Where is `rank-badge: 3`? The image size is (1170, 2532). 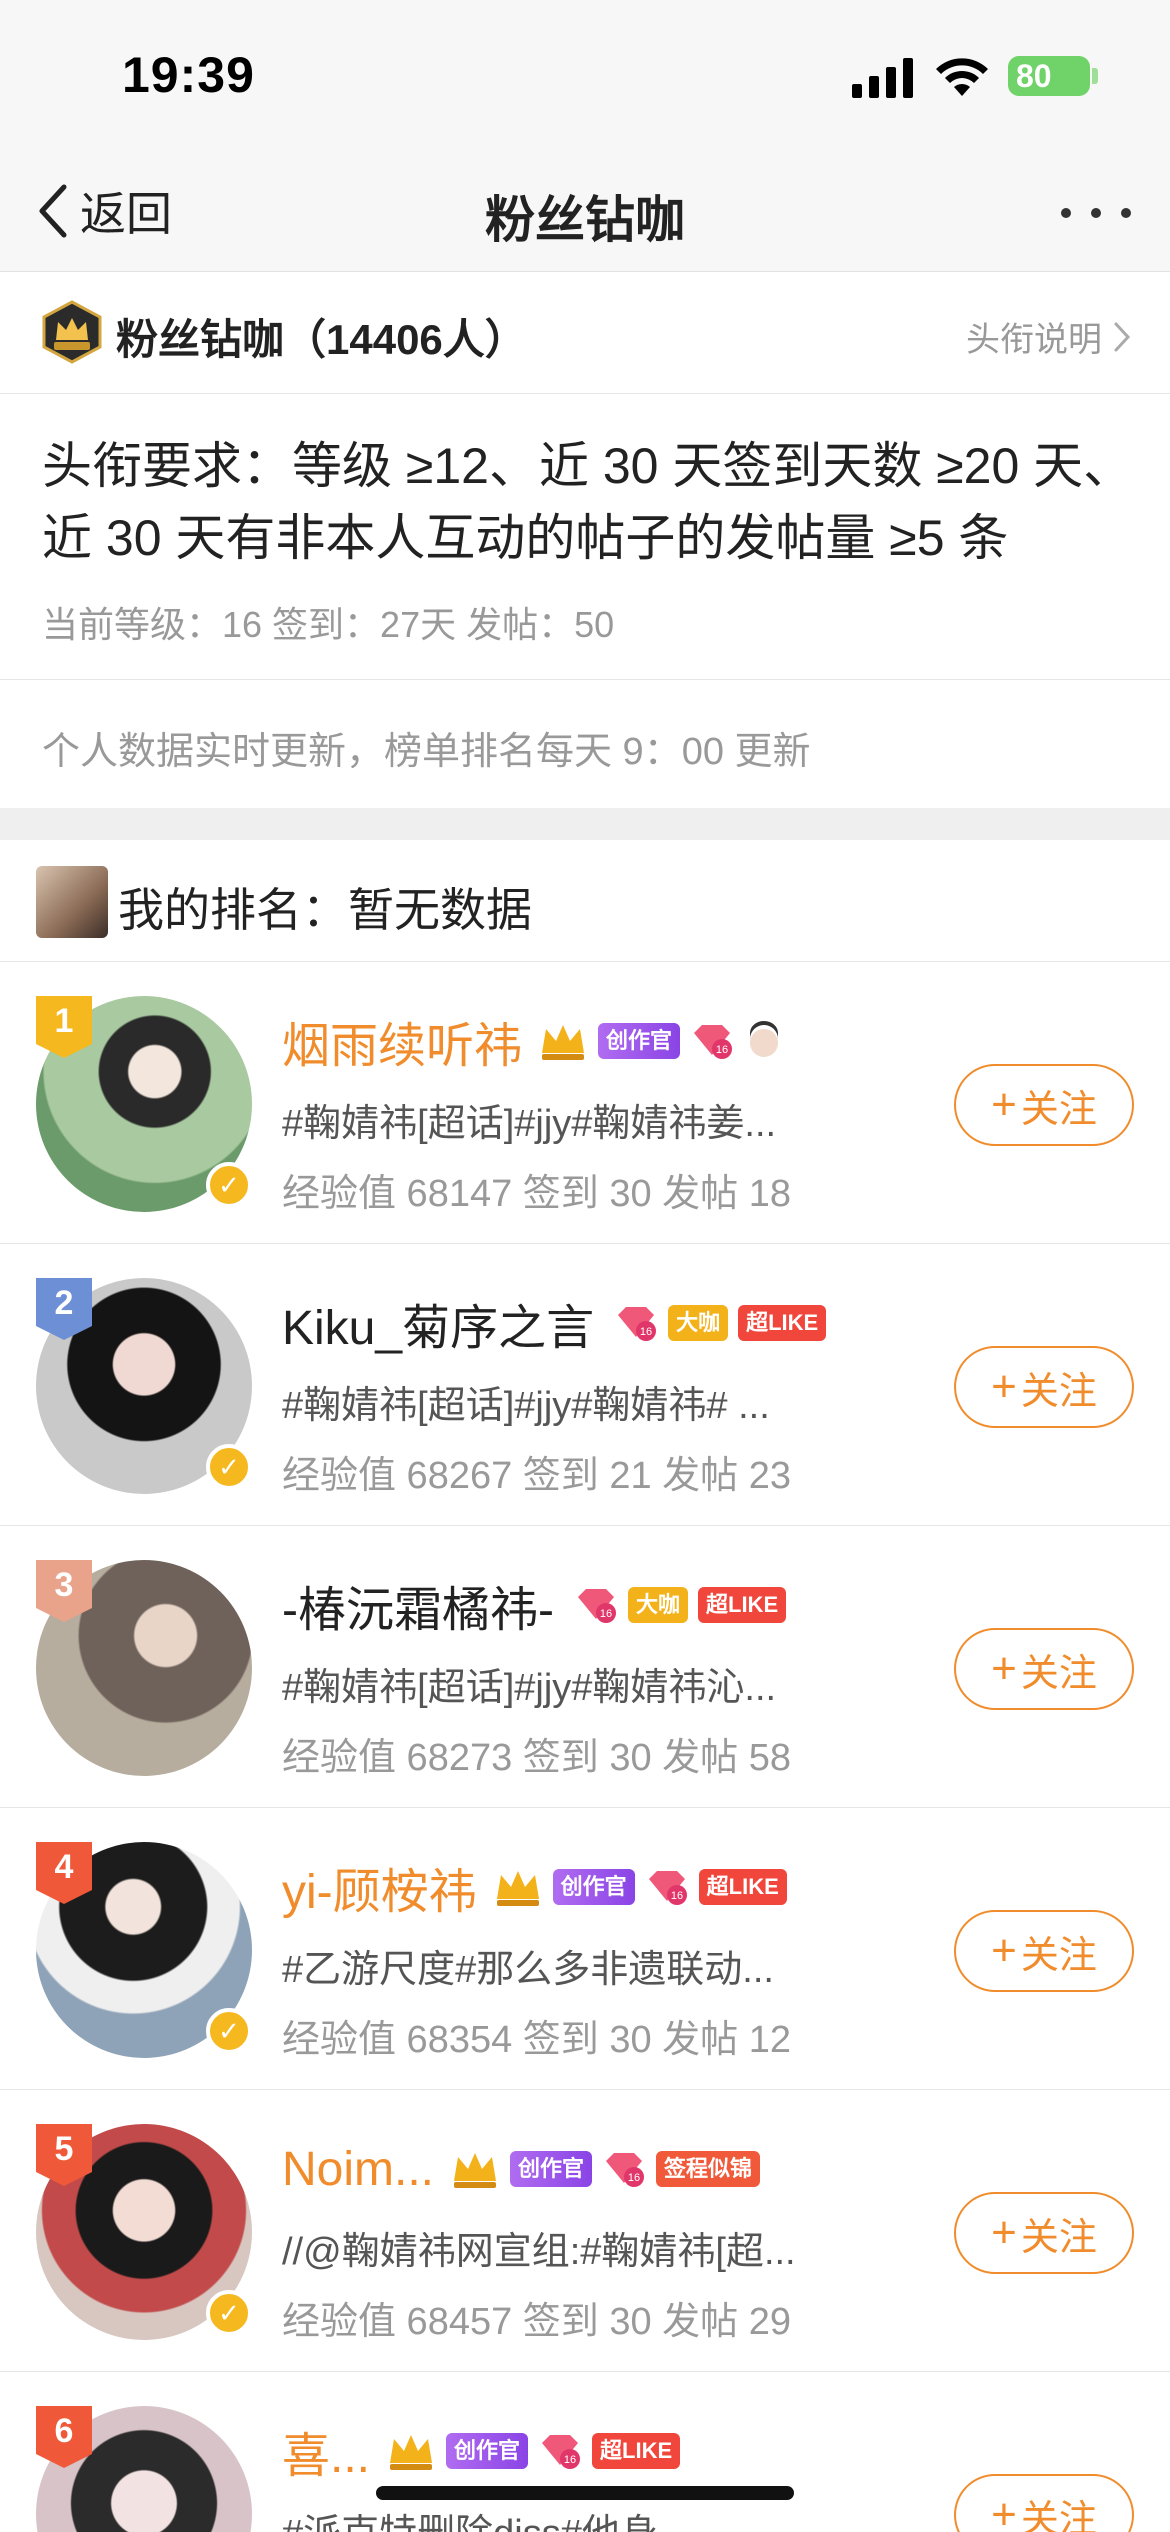
rank-badge: 3 is located at coordinates (64, 1592).